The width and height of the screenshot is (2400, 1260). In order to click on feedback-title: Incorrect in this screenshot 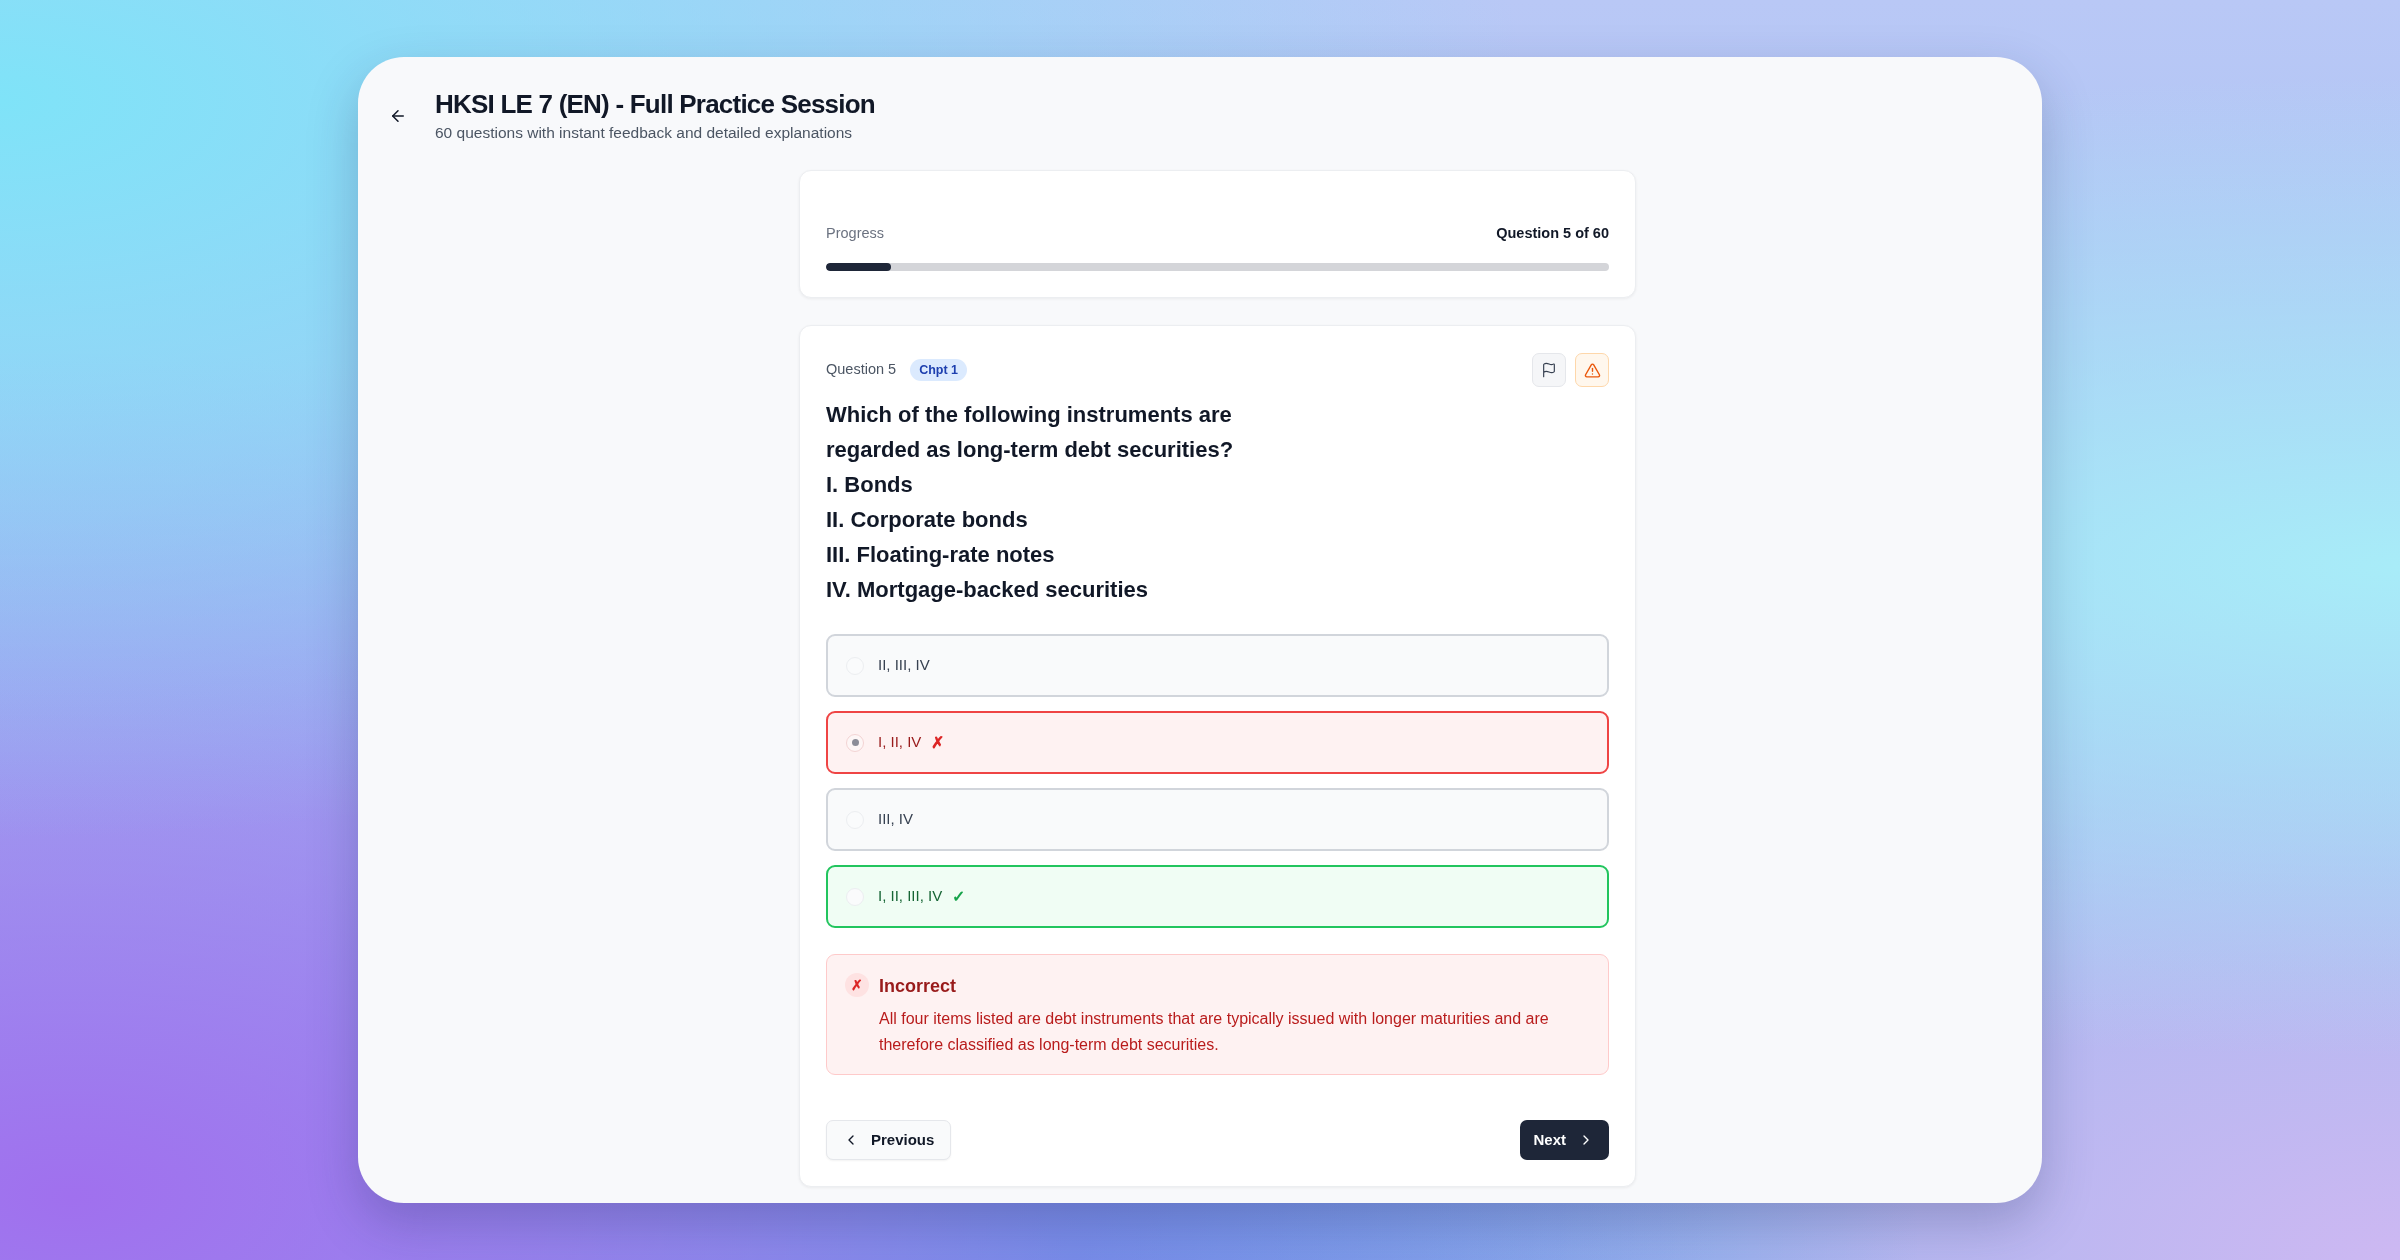, I will do `click(918, 986)`.